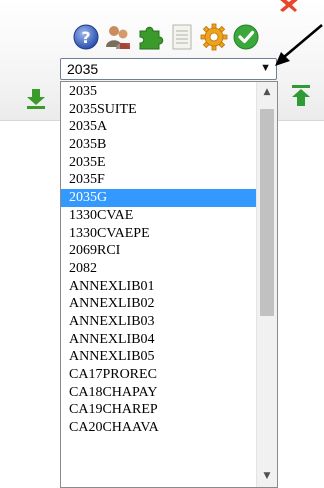 The image size is (324, 488). I want to click on checkmark-icon, so click(246, 37).